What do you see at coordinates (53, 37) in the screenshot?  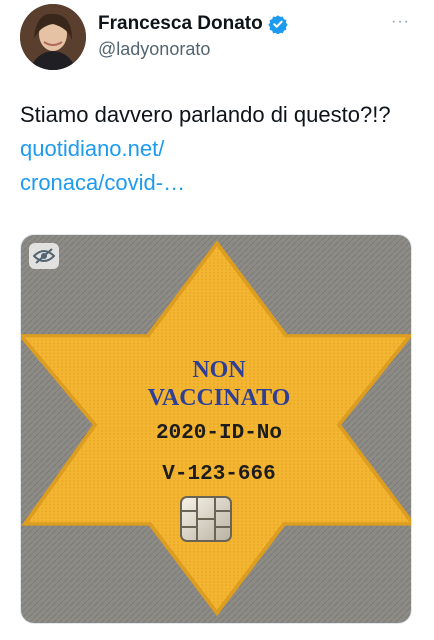 I see `avatar` at bounding box center [53, 37].